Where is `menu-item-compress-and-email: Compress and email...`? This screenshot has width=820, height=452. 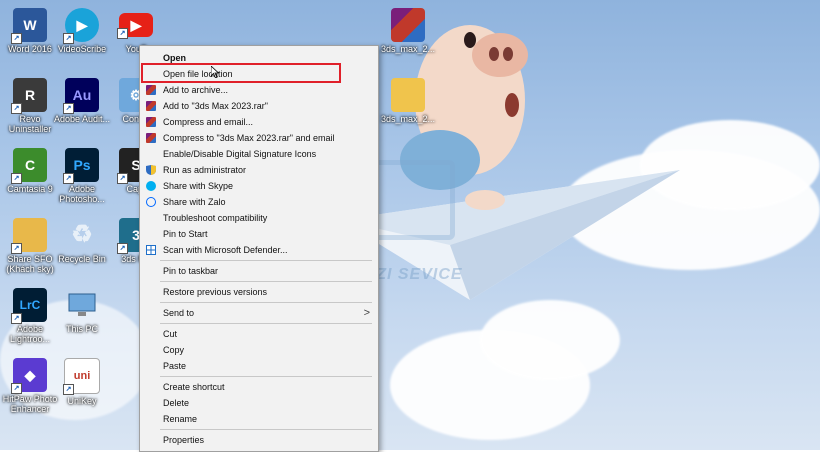
menu-item-compress-and-email: Compress and email... is located at coordinates (259, 122).